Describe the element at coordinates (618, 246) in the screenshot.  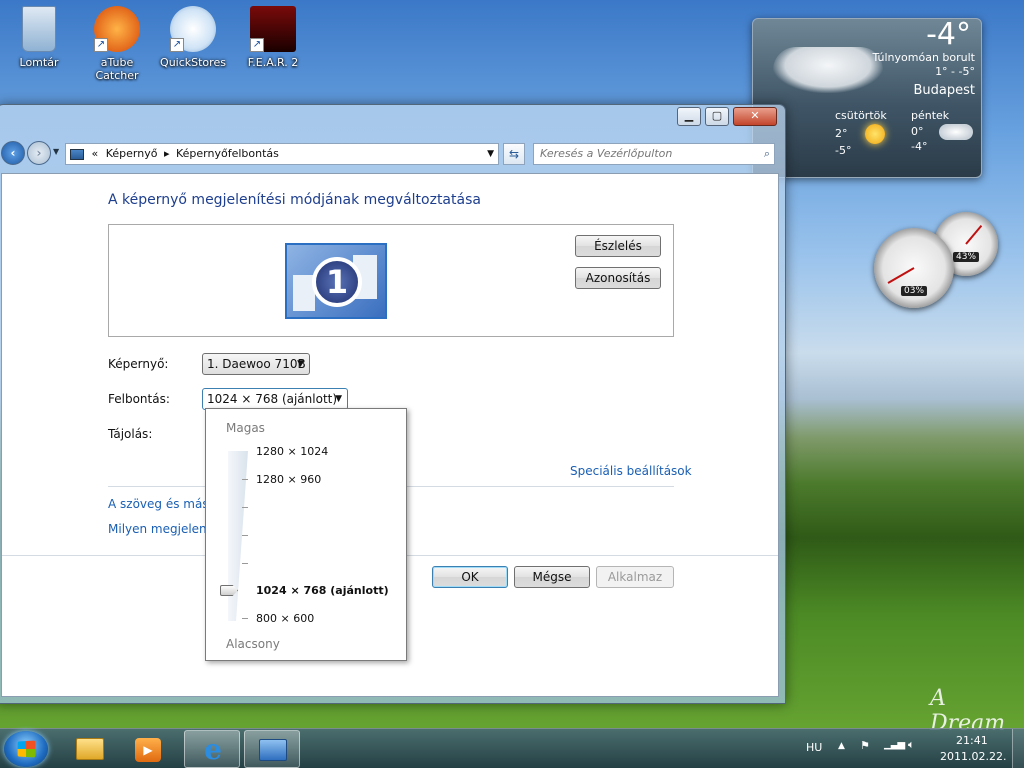
I see `detect-button: Észlelés` at that location.